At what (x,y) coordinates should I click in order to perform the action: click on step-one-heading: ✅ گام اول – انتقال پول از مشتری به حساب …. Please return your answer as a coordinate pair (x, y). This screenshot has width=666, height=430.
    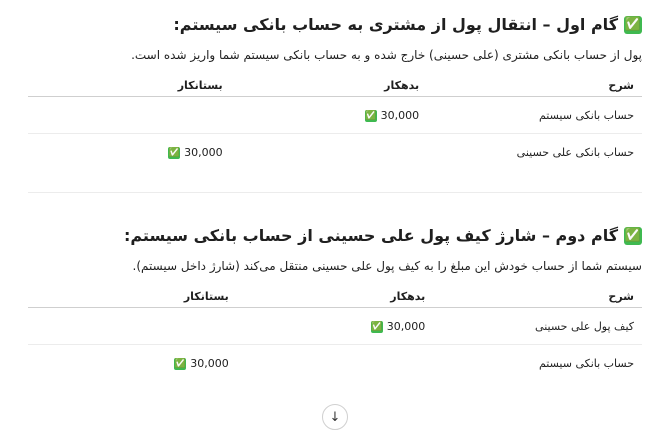
    Looking at the image, I should click on (335, 25).